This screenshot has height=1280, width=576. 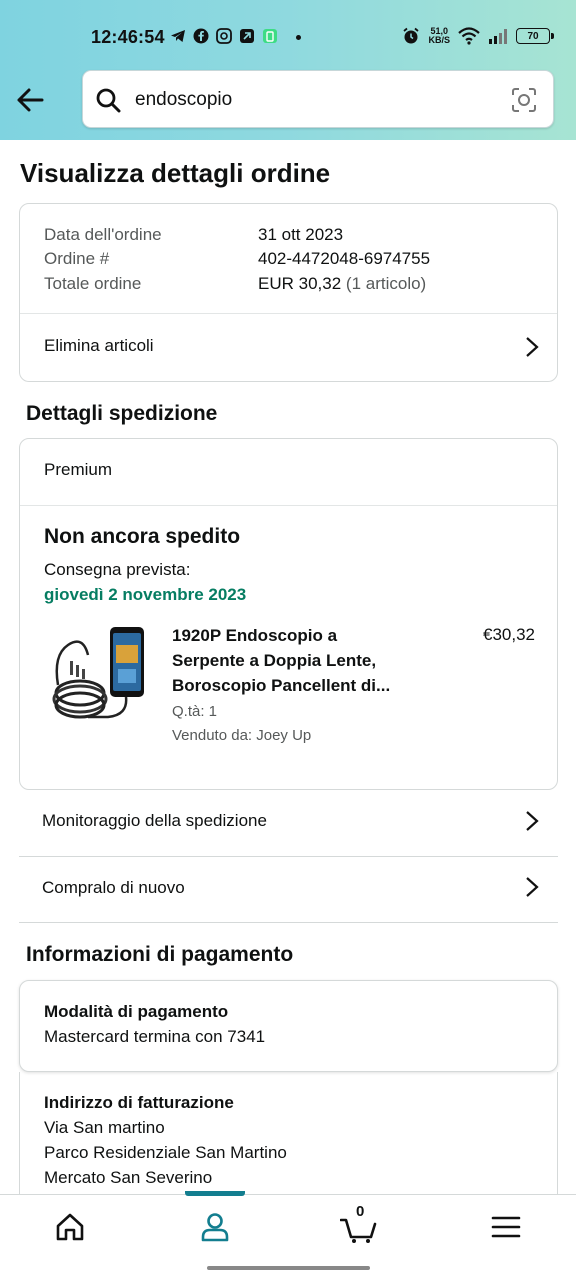 I want to click on buy-again-label: Compralo di nuovo, so click(x=113, y=887).